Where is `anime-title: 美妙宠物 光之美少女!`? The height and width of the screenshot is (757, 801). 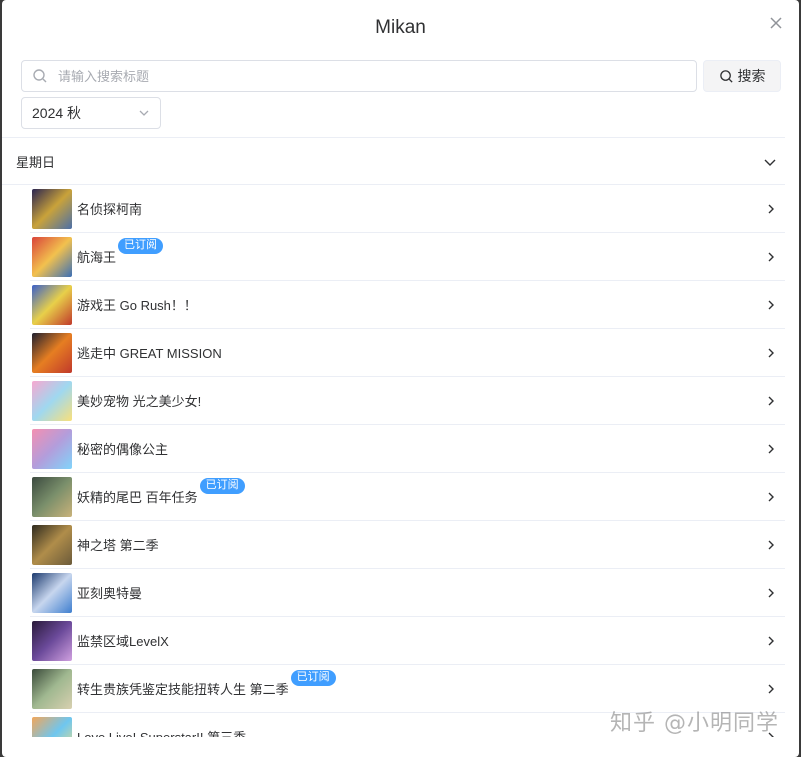
anime-title: 美妙宠物 光之美少女! is located at coordinates (139, 401).